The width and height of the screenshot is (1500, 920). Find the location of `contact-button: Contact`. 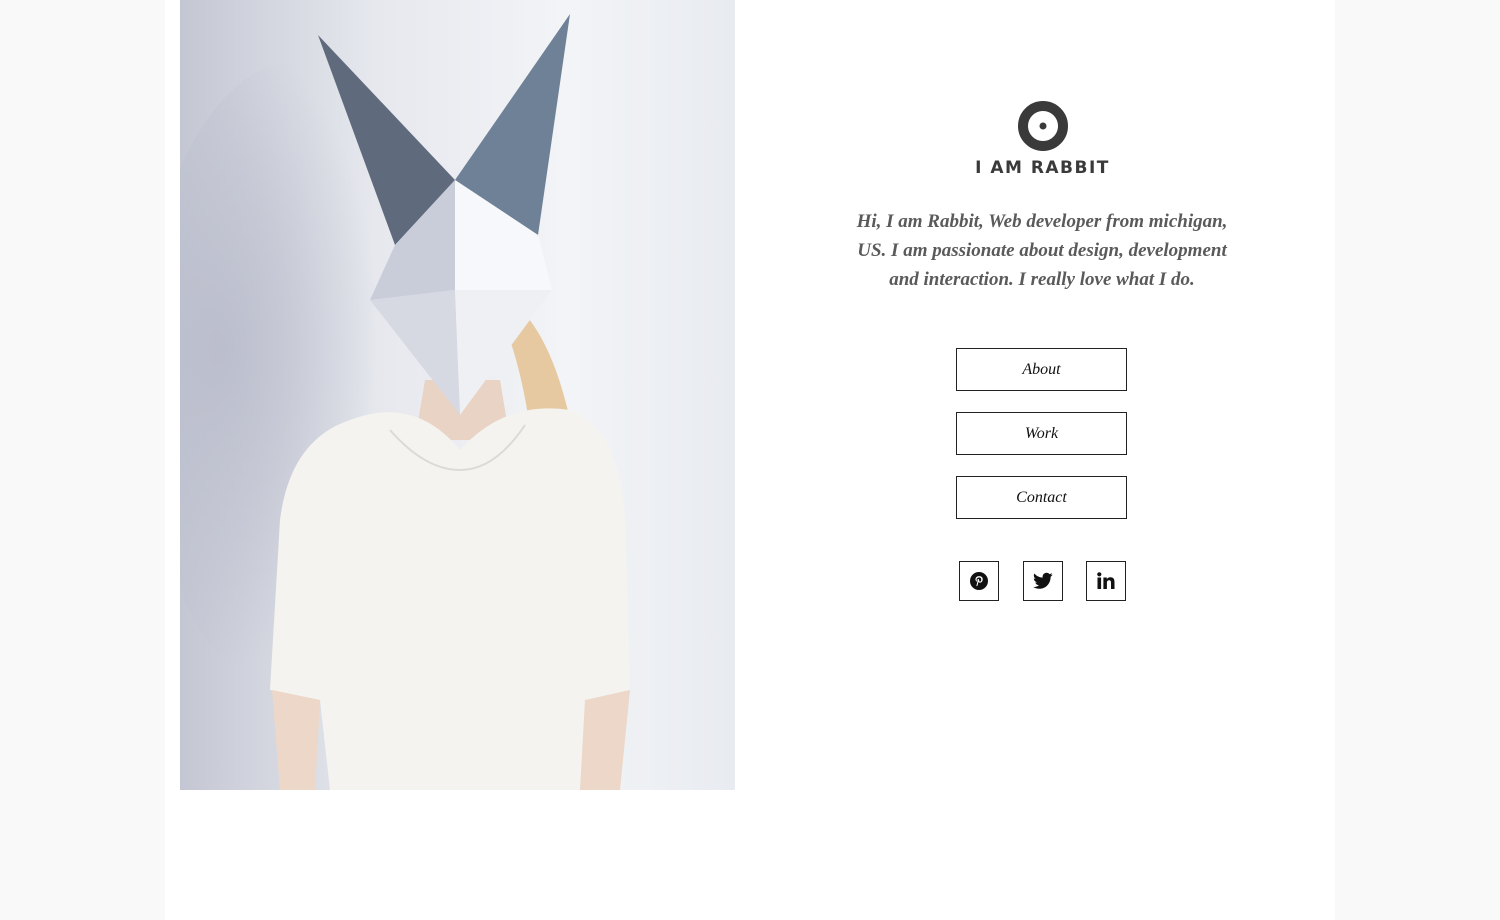

contact-button: Contact is located at coordinates (1041, 497).